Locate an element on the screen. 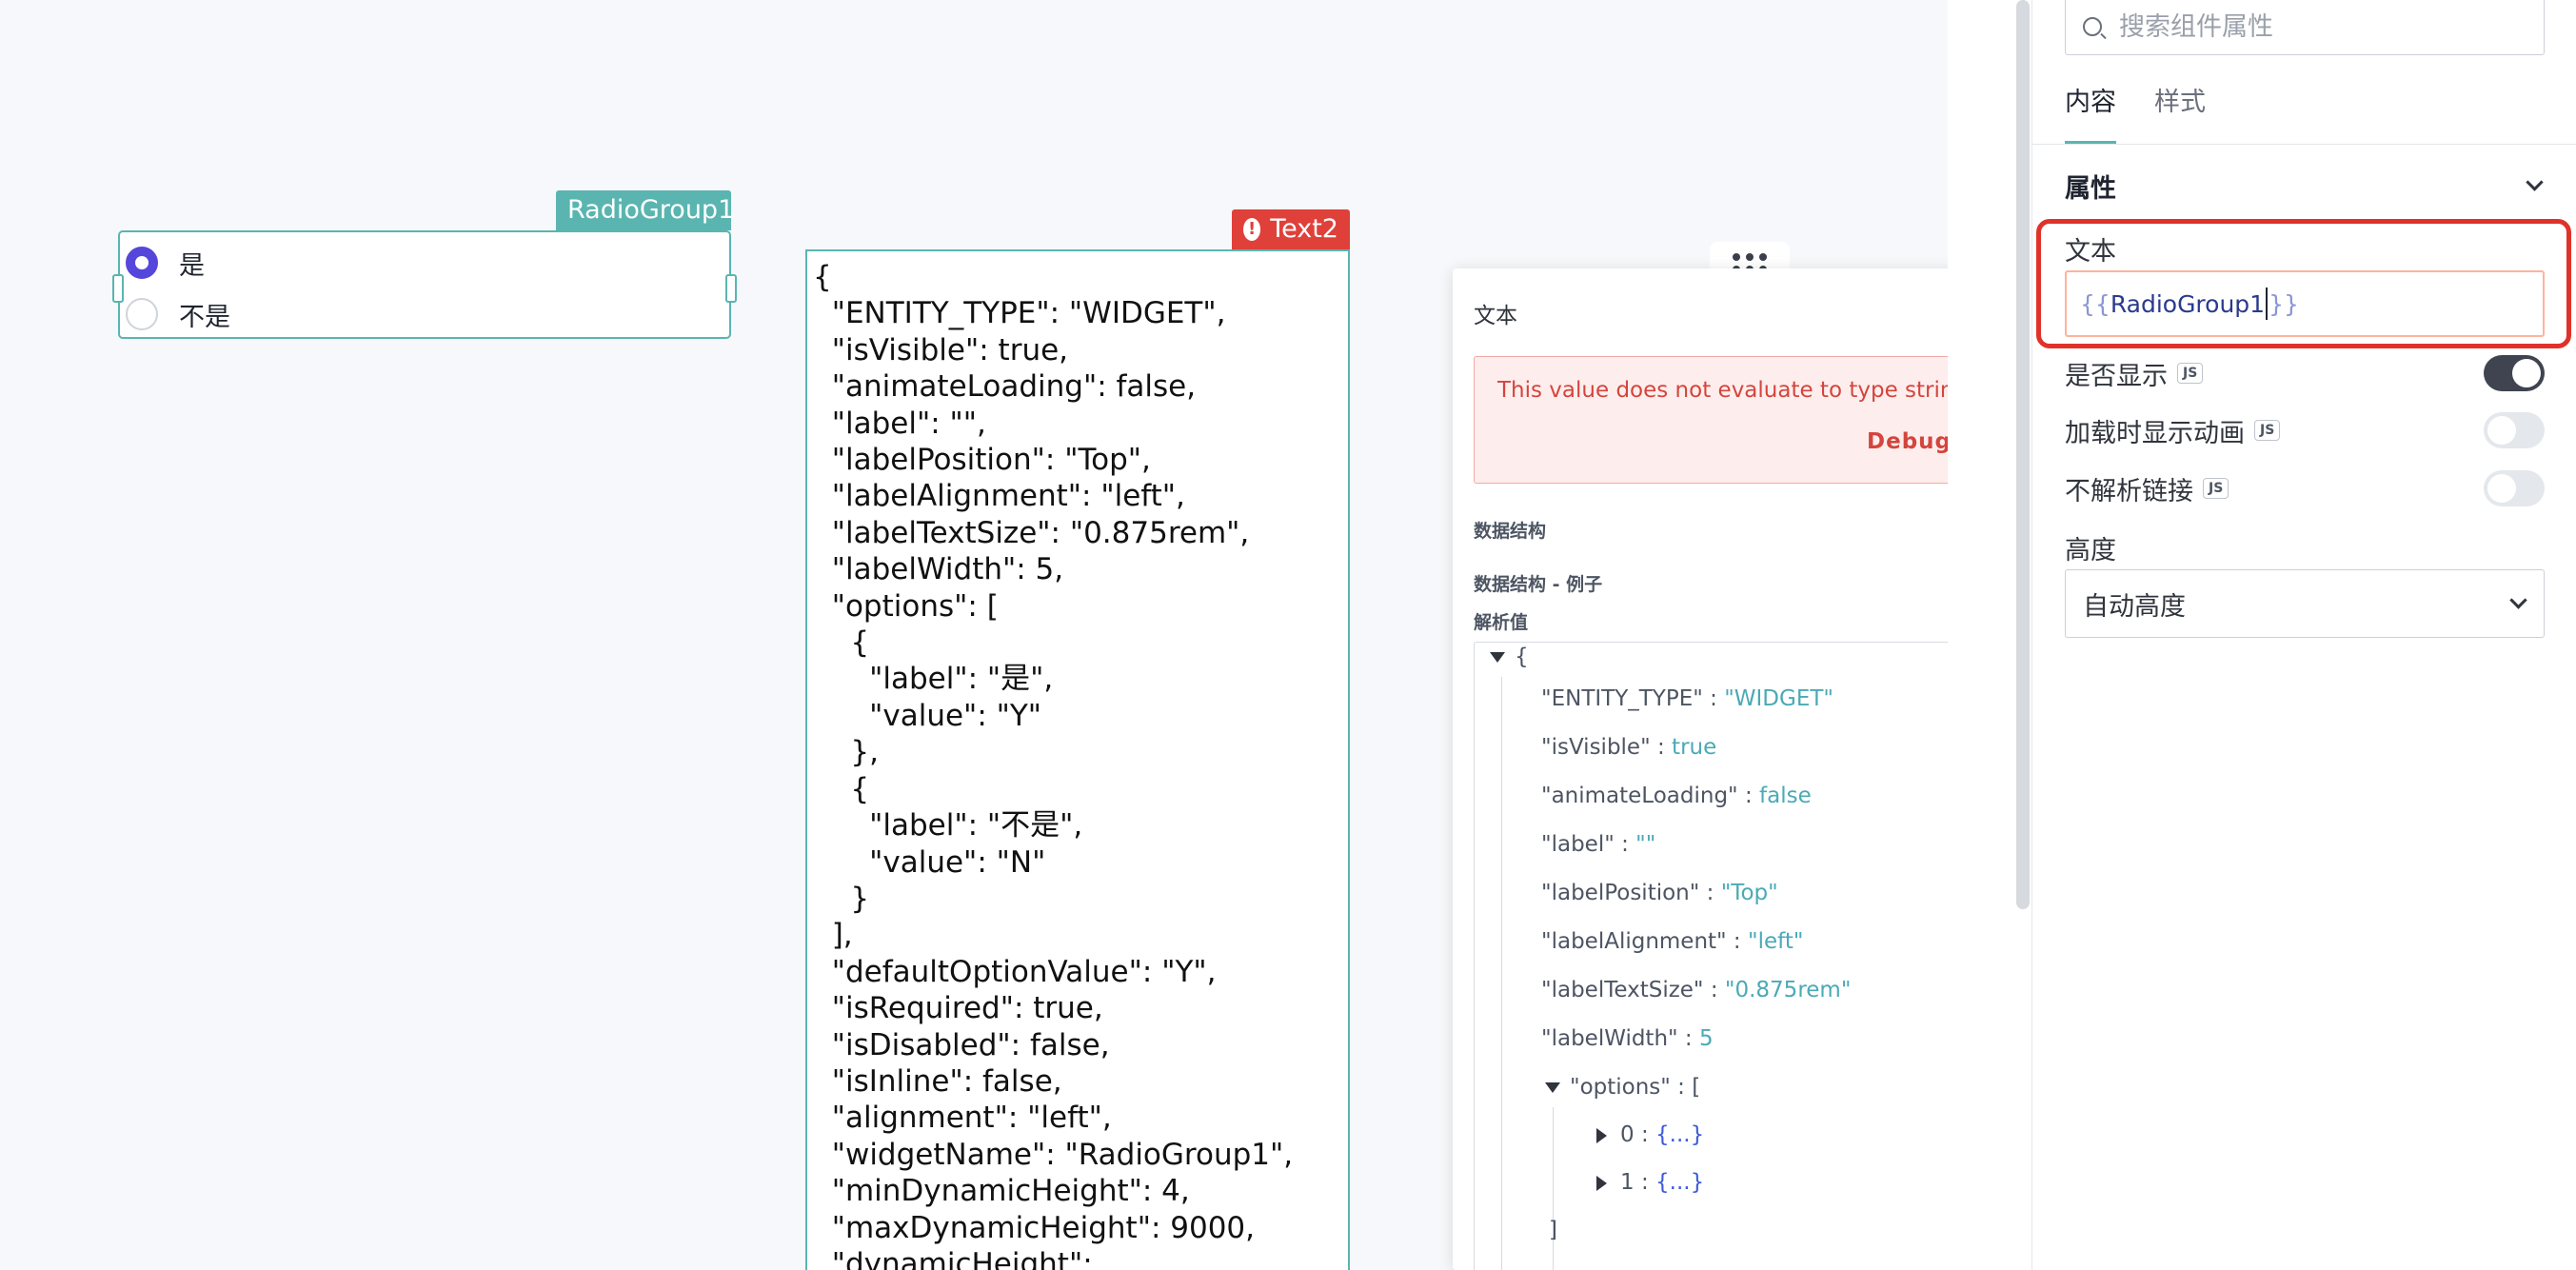  radio-button-unchecked is located at coordinates (142, 314).